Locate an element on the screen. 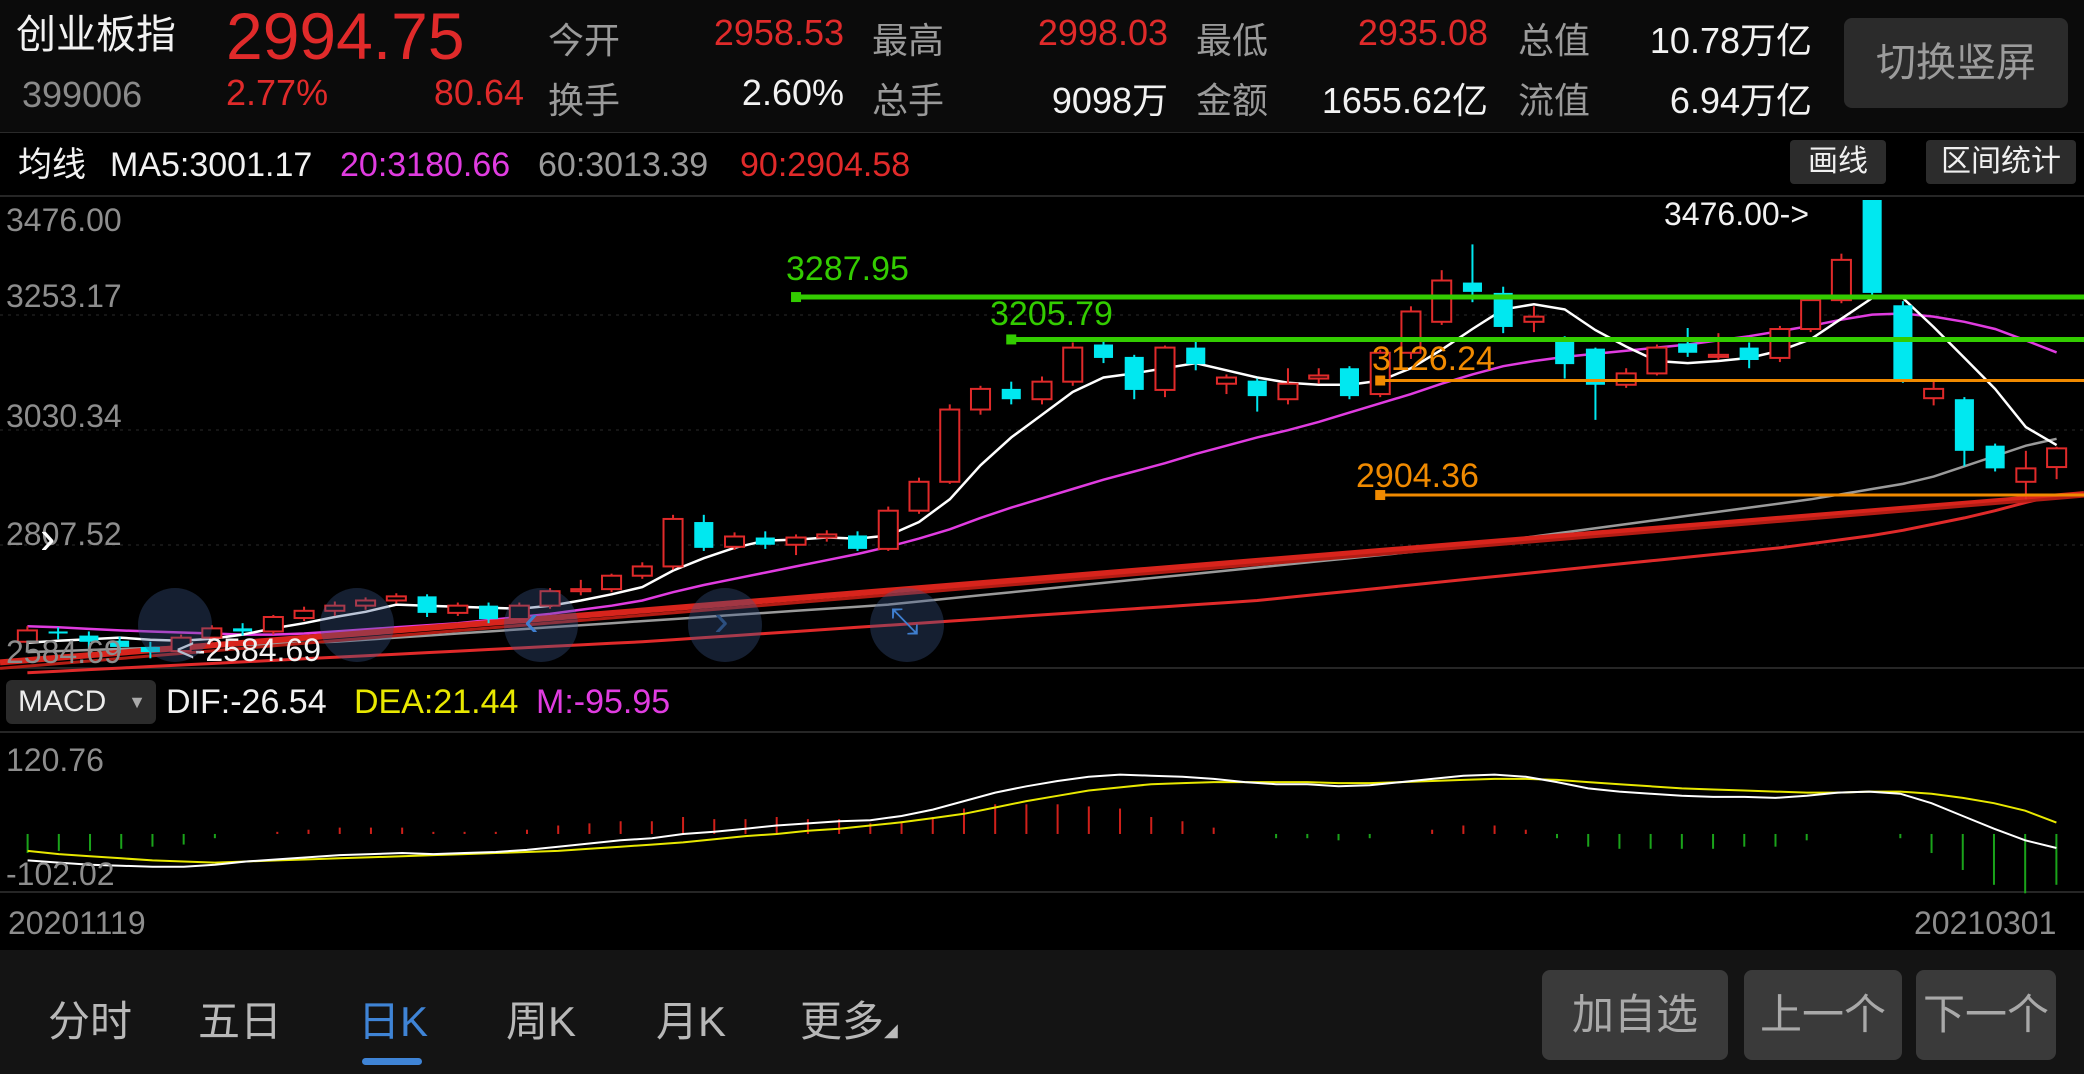 This screenshot has height=1074, width=2084. macd-dif-line is located at coordinates (1042, 820).